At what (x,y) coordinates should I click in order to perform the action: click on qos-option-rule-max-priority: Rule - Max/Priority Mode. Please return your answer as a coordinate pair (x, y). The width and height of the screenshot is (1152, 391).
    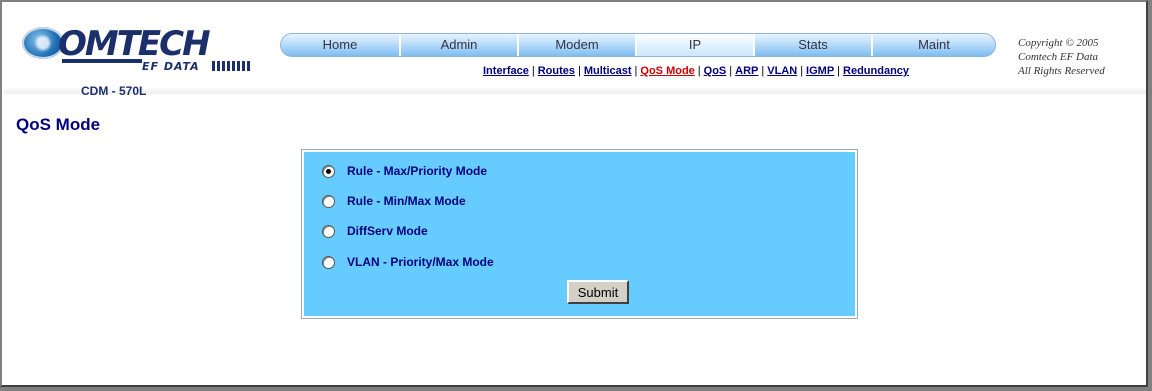
    Looking at the image, I should click on (404, 171).